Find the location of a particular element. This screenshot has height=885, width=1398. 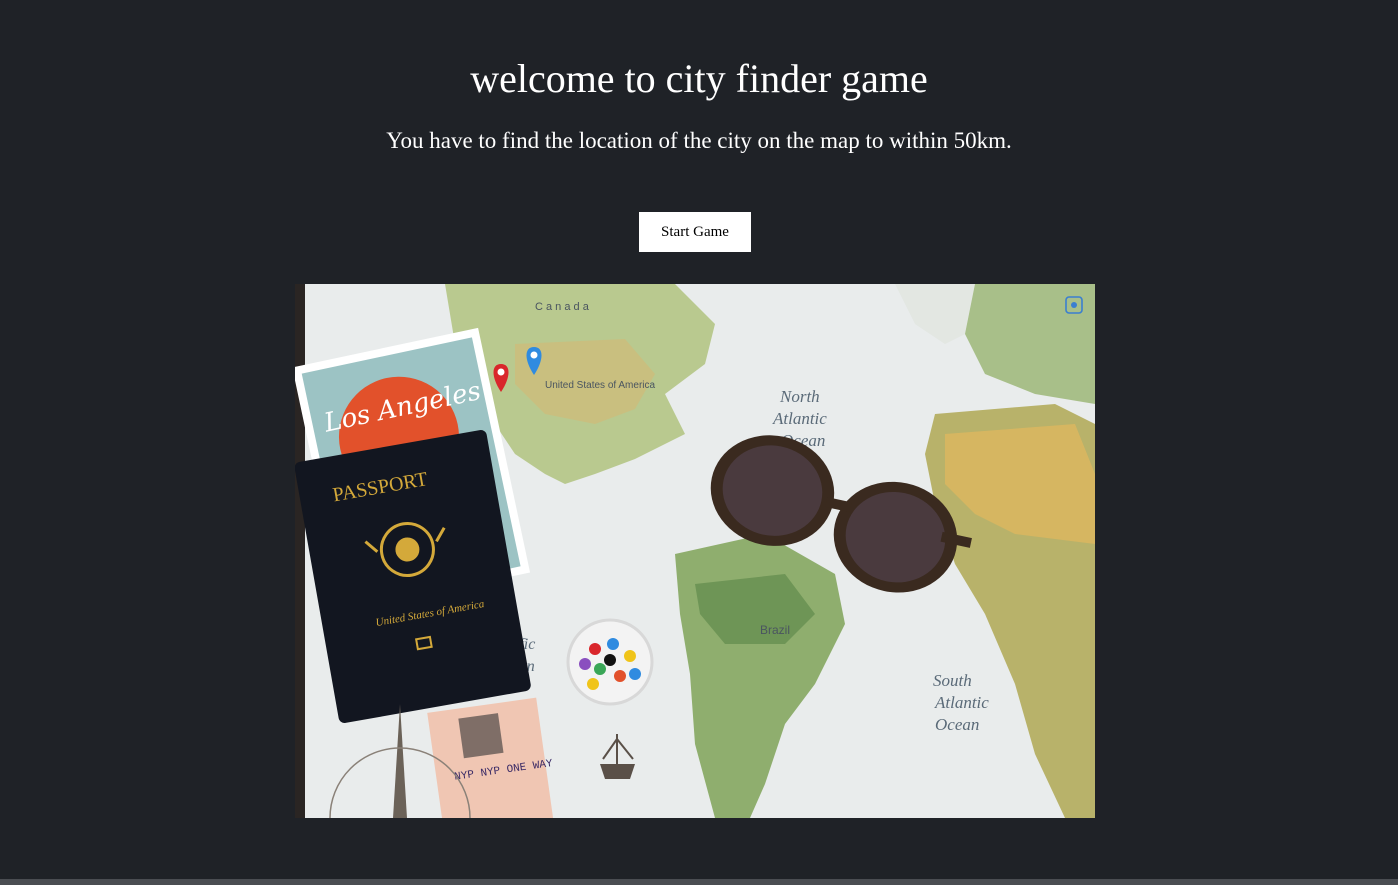

start-game-button: Start Game is located at coordinates (695, 232).